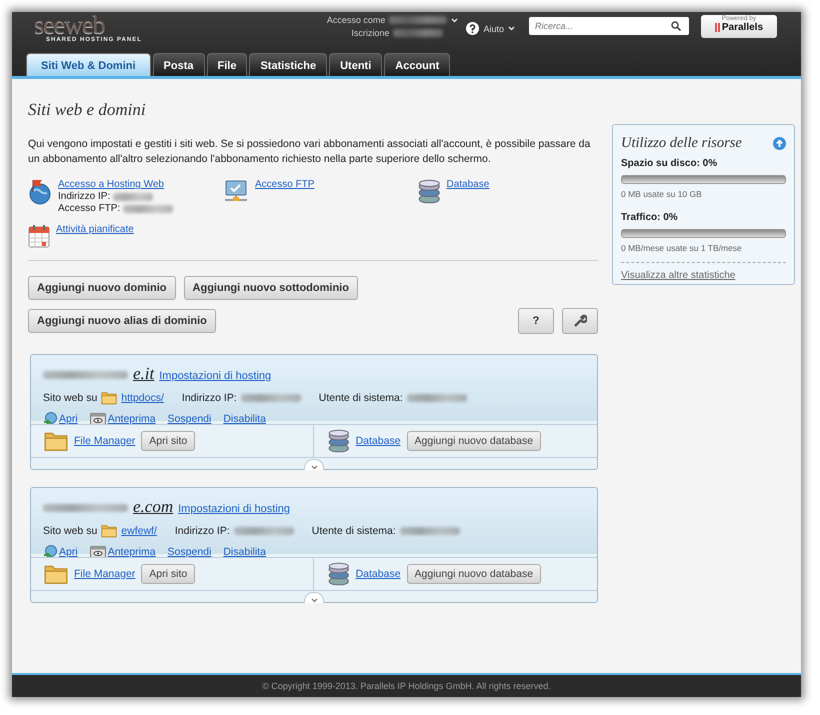  I want to click on calendar-icon, so click(39, 236).